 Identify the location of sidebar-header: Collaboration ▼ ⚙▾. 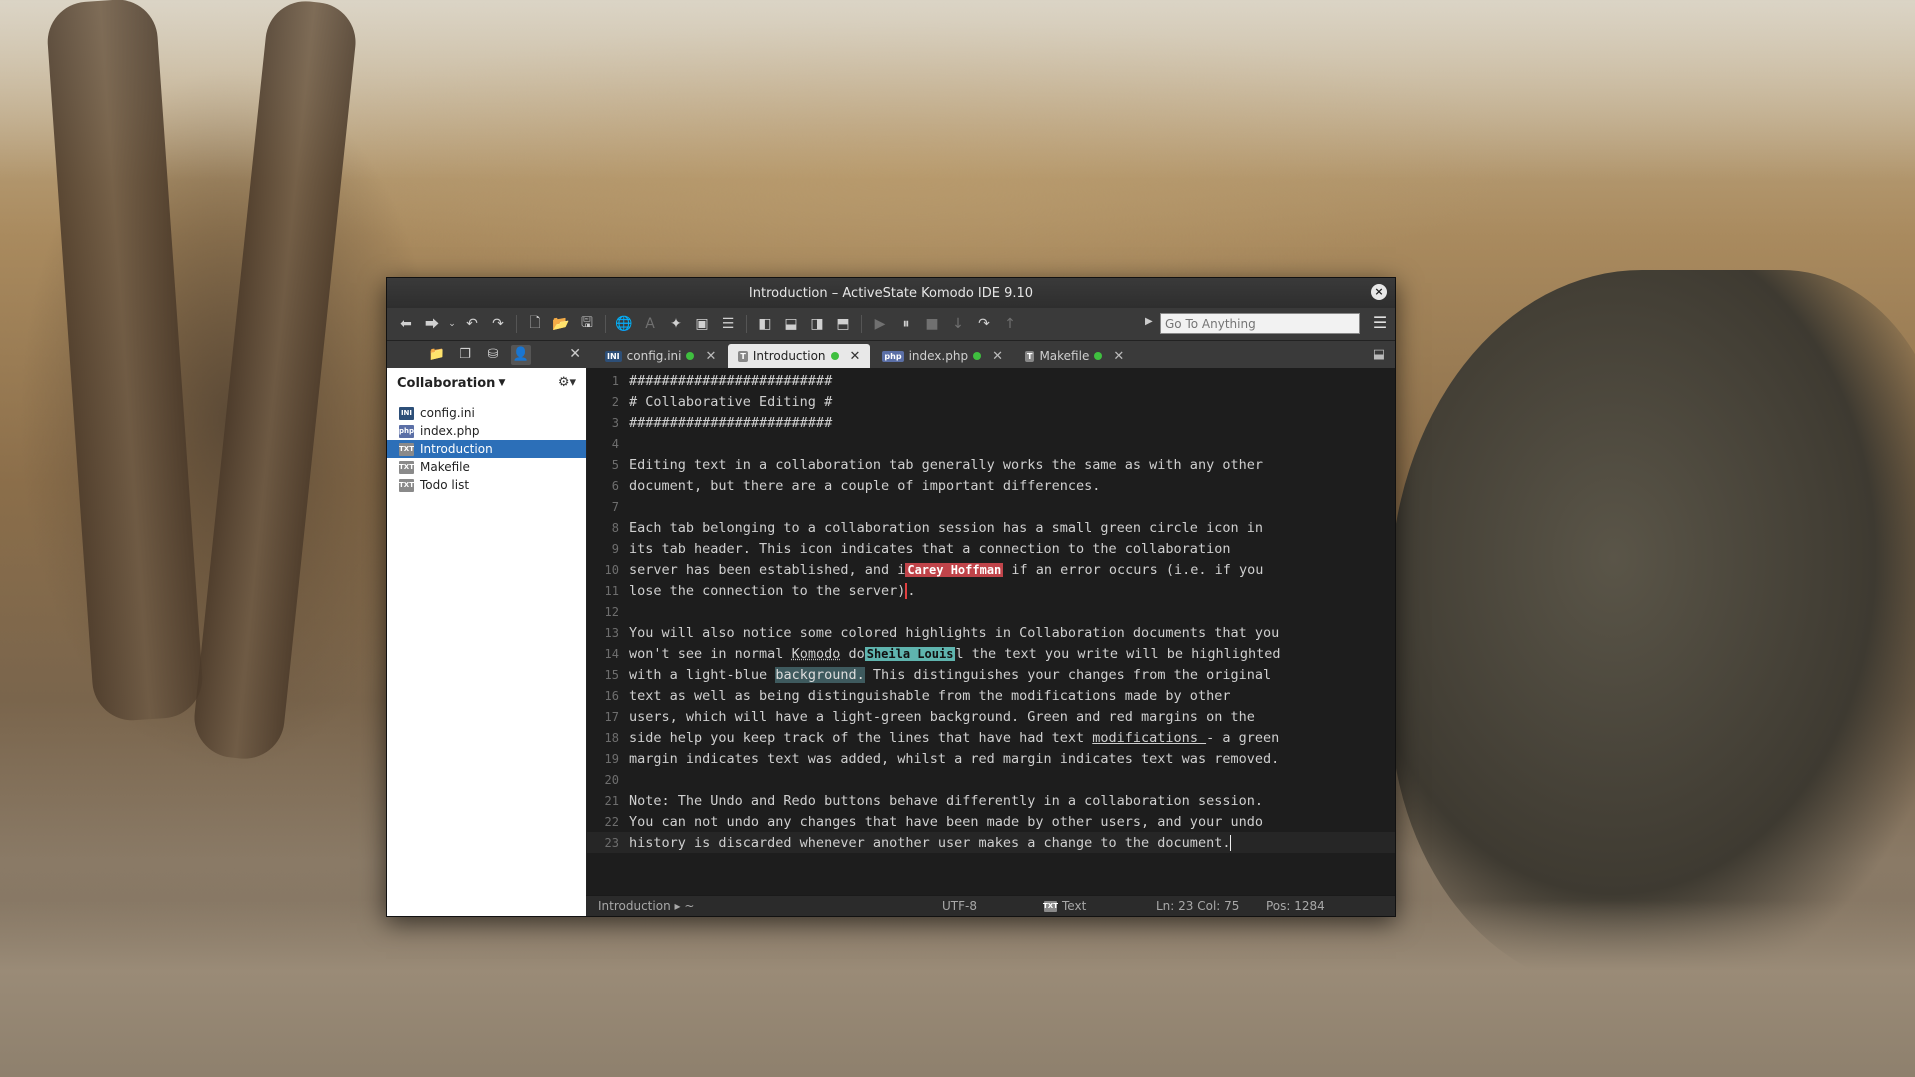
(486, 383).